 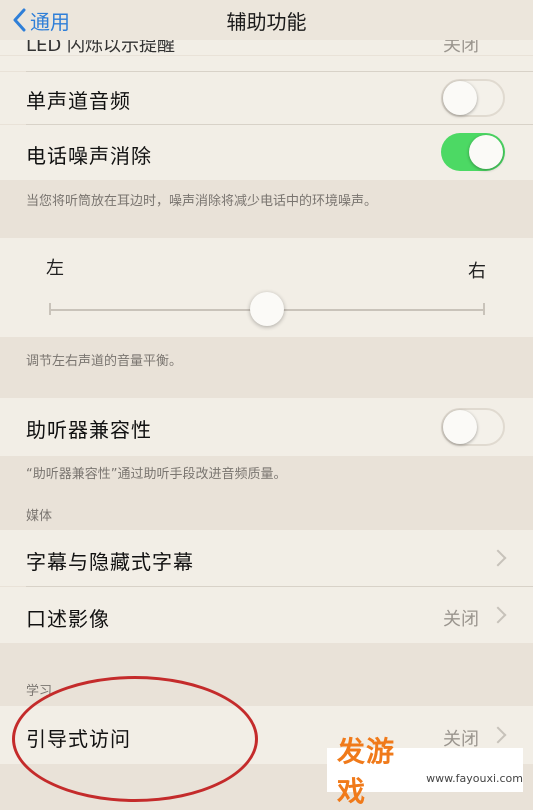 What do you see at coordinates (366, 771) in the screenshot?
I see `watermark-logo-text: 发游戏` at bounding box center [366, 771].